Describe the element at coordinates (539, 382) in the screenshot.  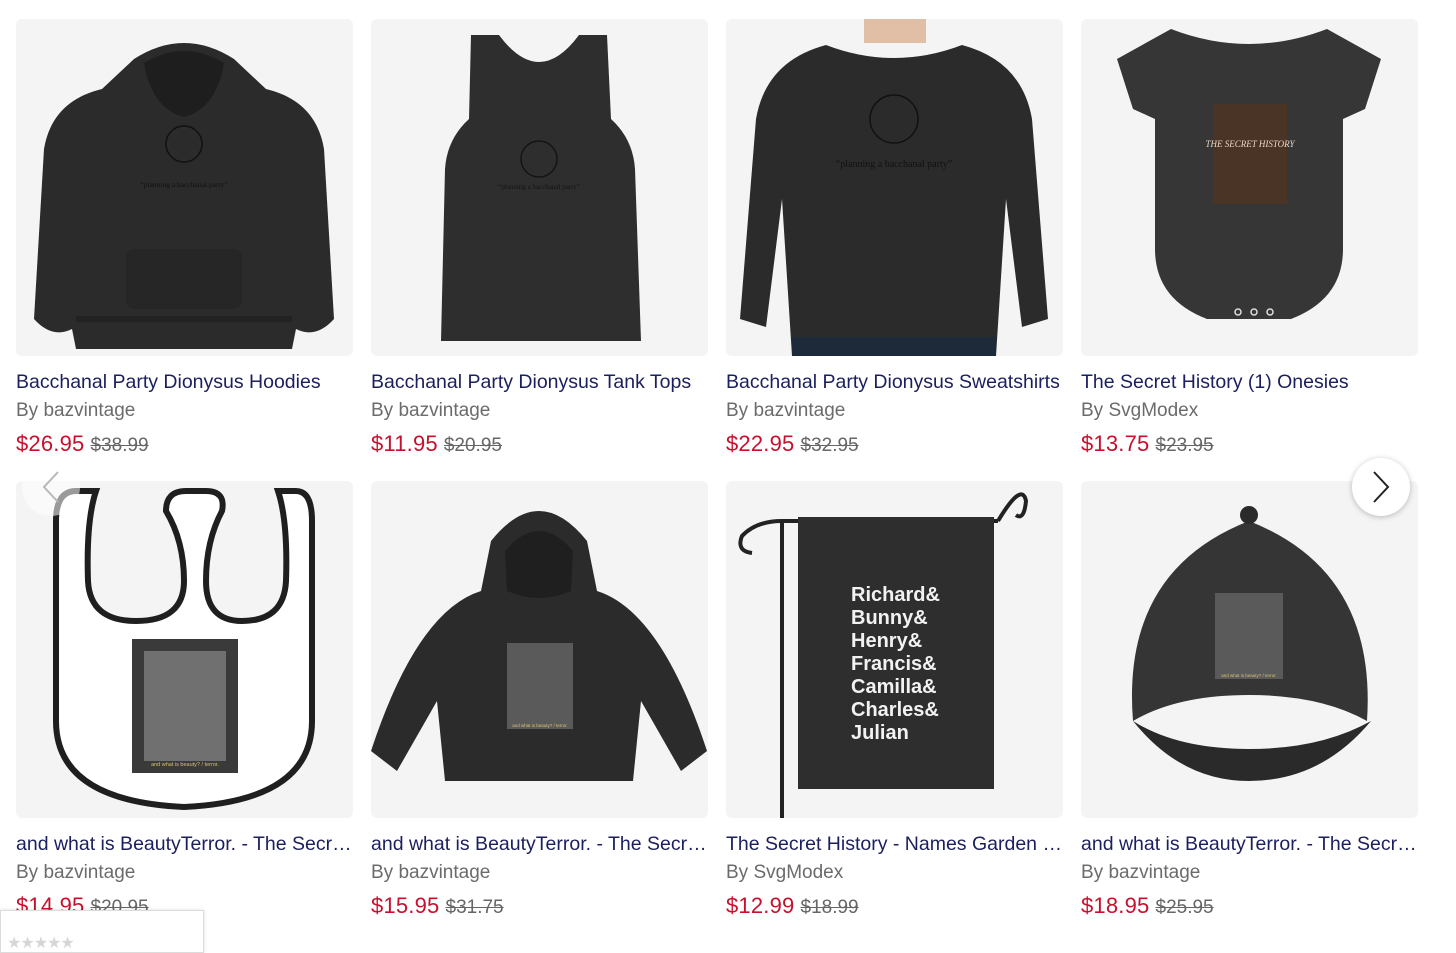
I see `product-title: Bacchanal Party Dionysus Tank Tops` at that location.